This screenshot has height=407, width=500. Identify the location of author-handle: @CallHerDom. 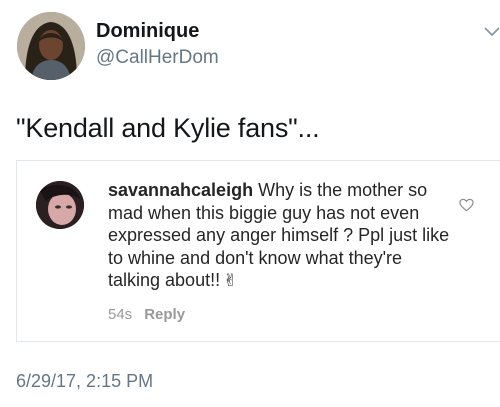
(157, 58).